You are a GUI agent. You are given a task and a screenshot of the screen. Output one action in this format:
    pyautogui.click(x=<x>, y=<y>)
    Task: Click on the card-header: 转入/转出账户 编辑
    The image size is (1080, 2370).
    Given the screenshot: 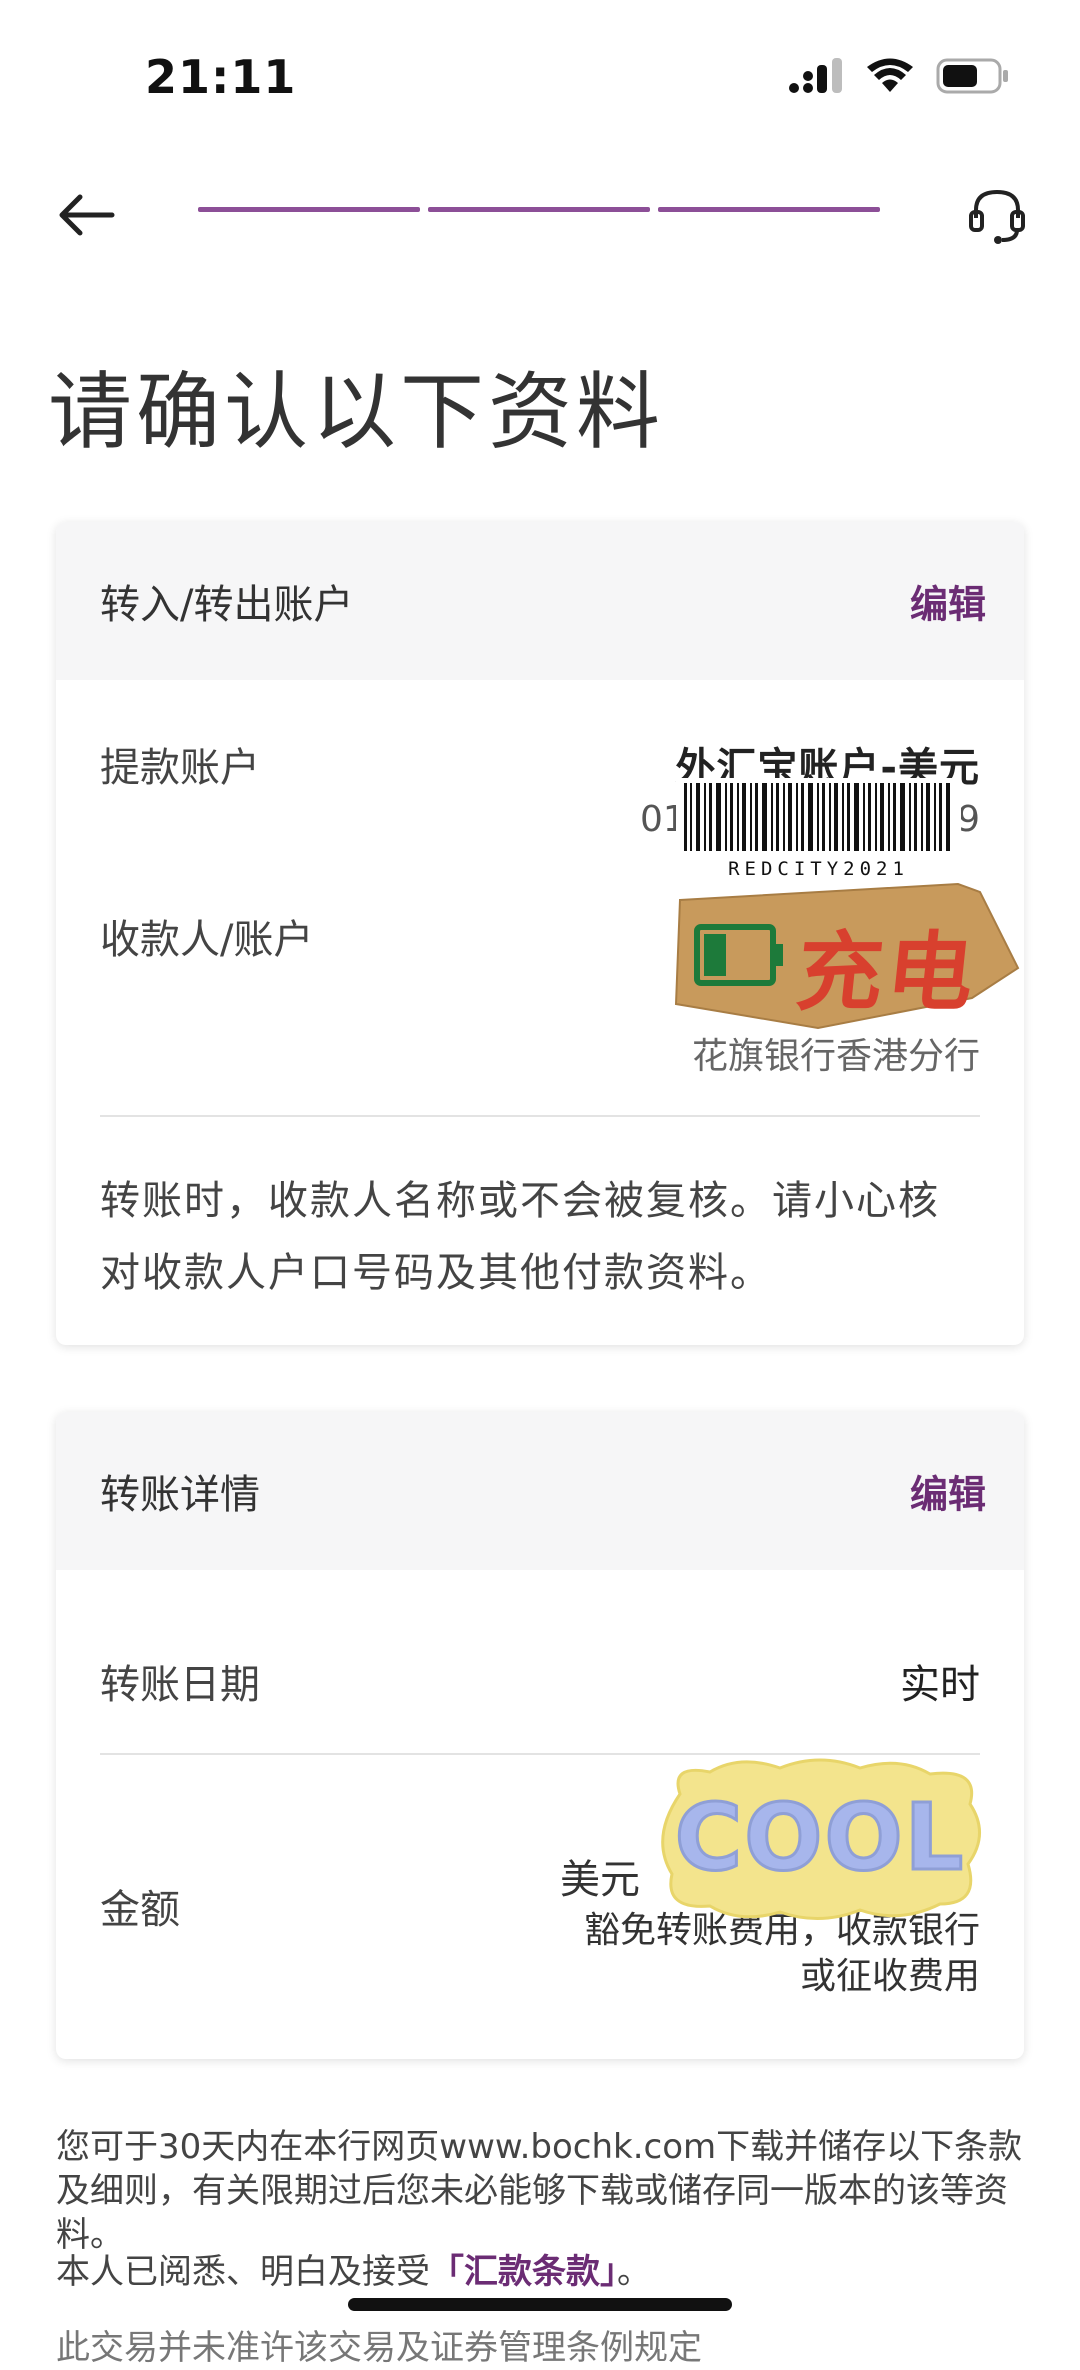 What is the action you would take?
    pyautogui.click(x=540, y=601)
    